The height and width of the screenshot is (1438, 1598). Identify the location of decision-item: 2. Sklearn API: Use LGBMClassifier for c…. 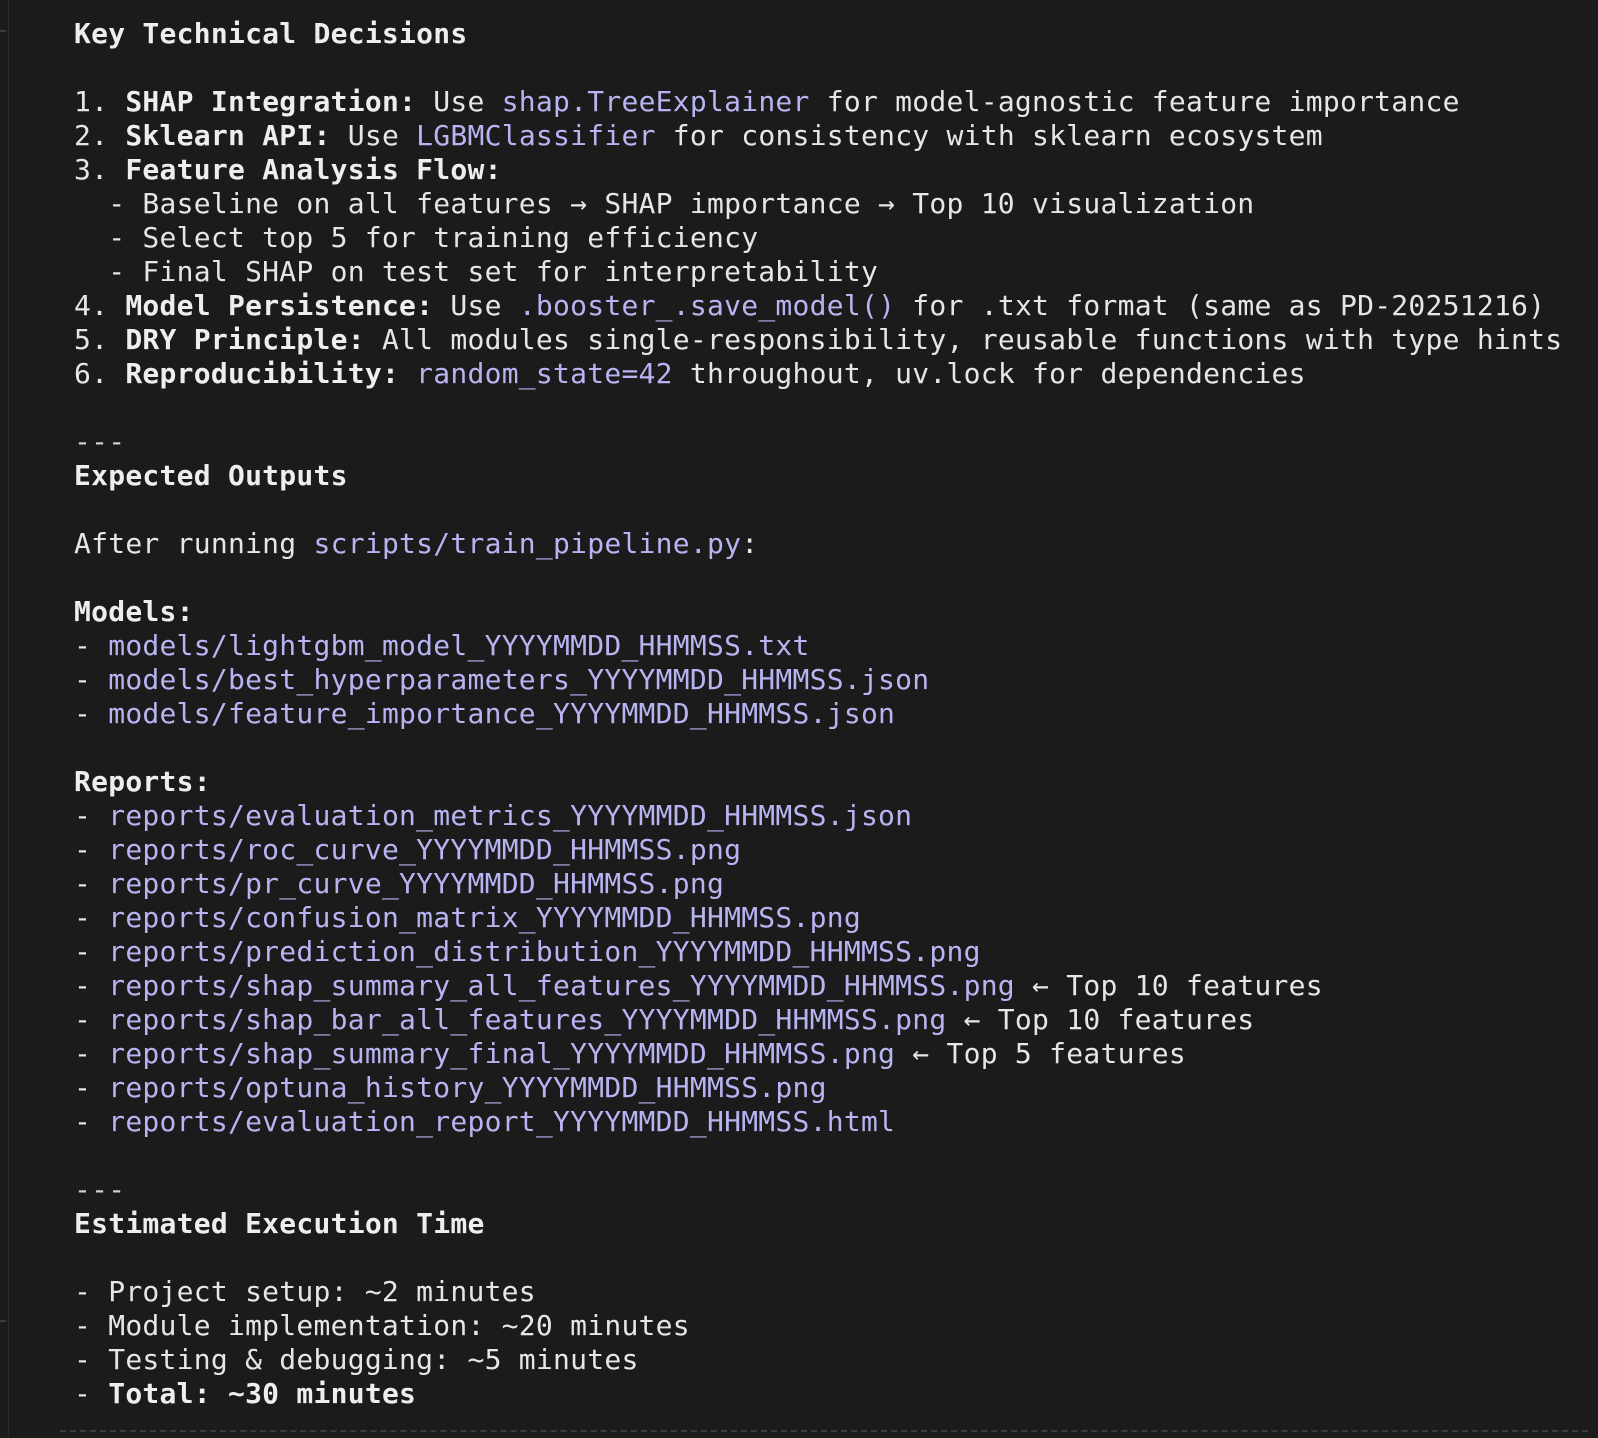
(831, 136).